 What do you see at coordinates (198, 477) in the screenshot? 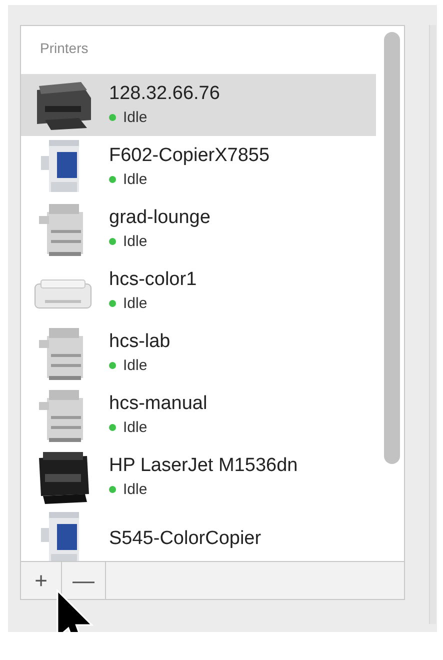
I see `printer-row: HP LaserJet M1536dn Idle` at bounding box center [198, 477].